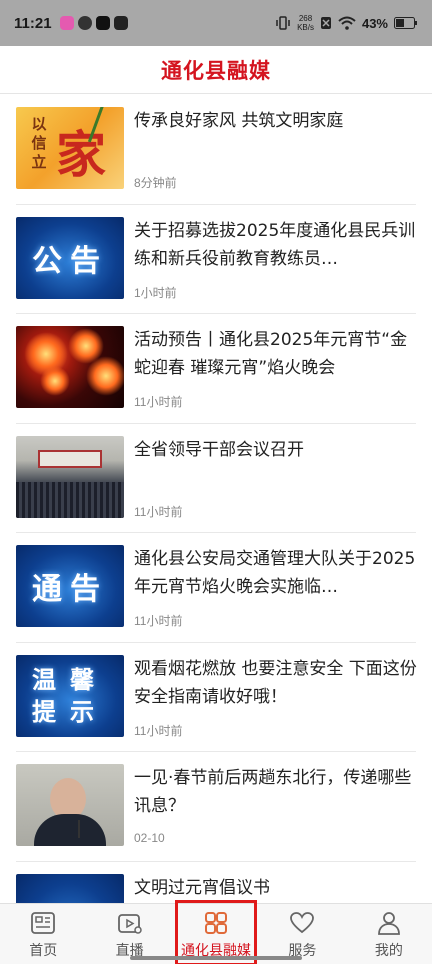 The height and width of the screenshot is (964, 432). Describe the element at coordinates (43, 951) in the screenshot. I see `nav-label: 首页` at that location.